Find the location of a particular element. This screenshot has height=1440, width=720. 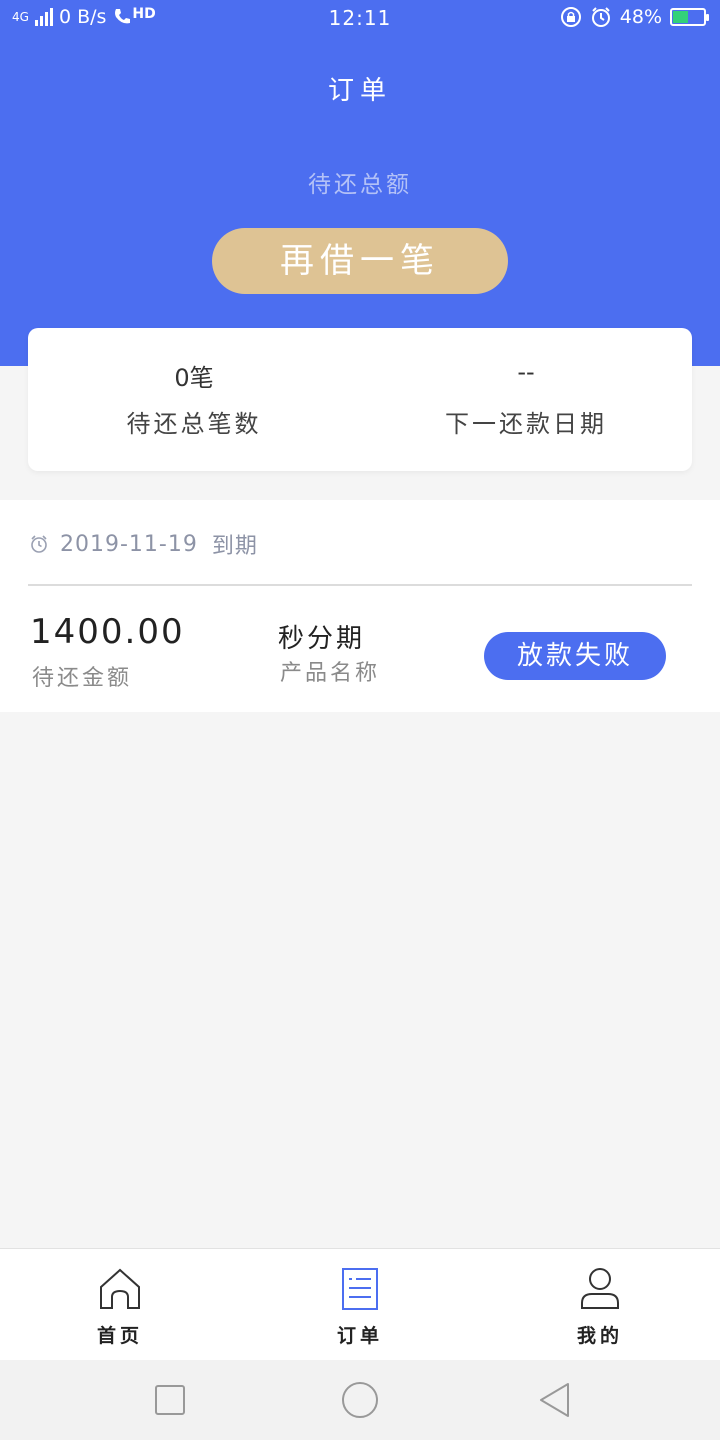

product-name-label: 产品名称 is located at coordinates (330, 673).